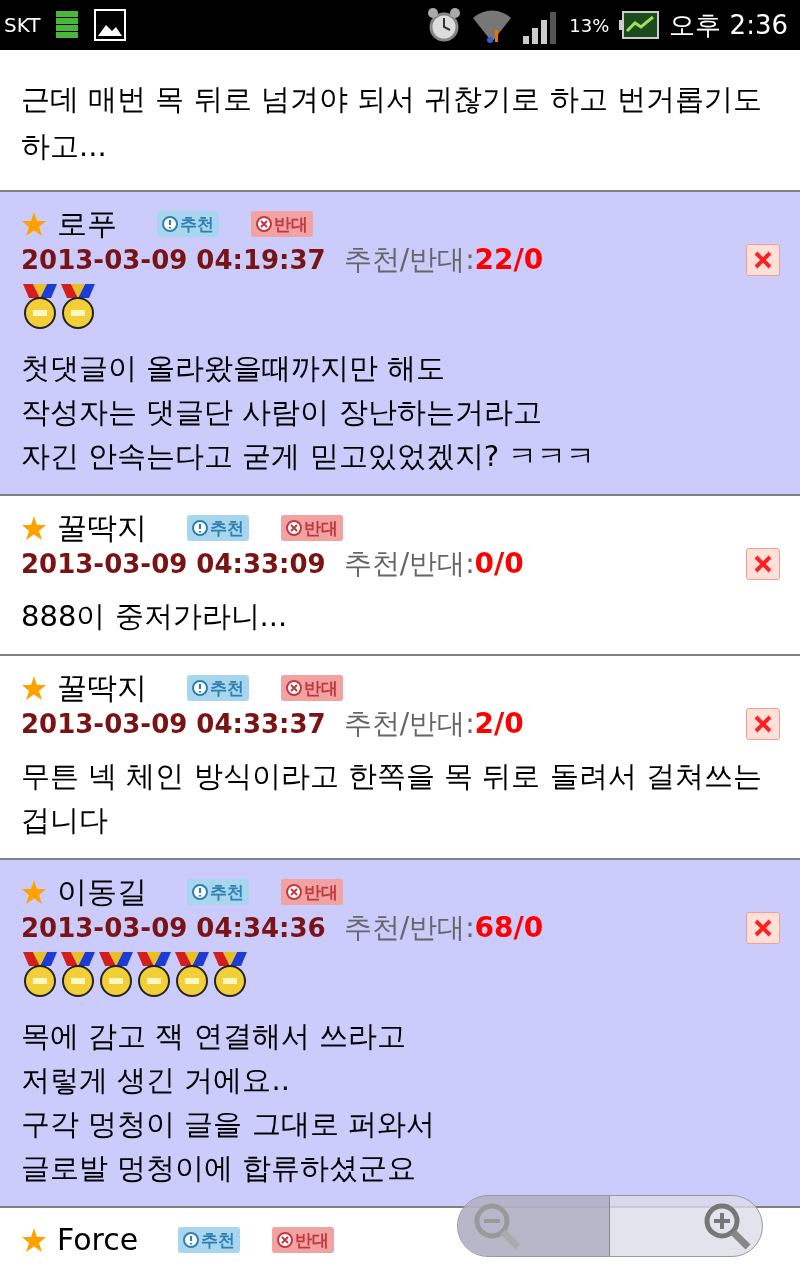 The width and height of the screenshot is (800, 1280). I want to click on alarm-clock-icon, so click(444, 25).